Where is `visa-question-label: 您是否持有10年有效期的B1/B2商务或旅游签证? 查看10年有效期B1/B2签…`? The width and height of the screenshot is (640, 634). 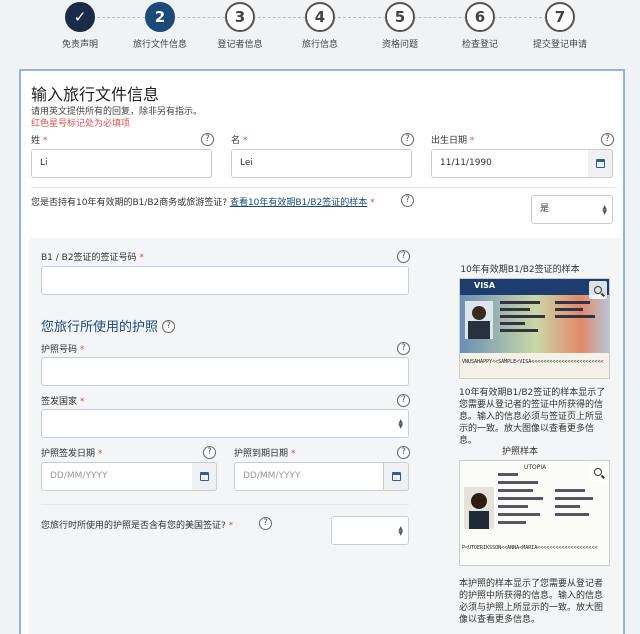
visa-question-label: 您是否持有10年有效期的B1/B2商务或旅游签证? 查看10年有效期B1/B2签… is located at coordinates (203, 203).